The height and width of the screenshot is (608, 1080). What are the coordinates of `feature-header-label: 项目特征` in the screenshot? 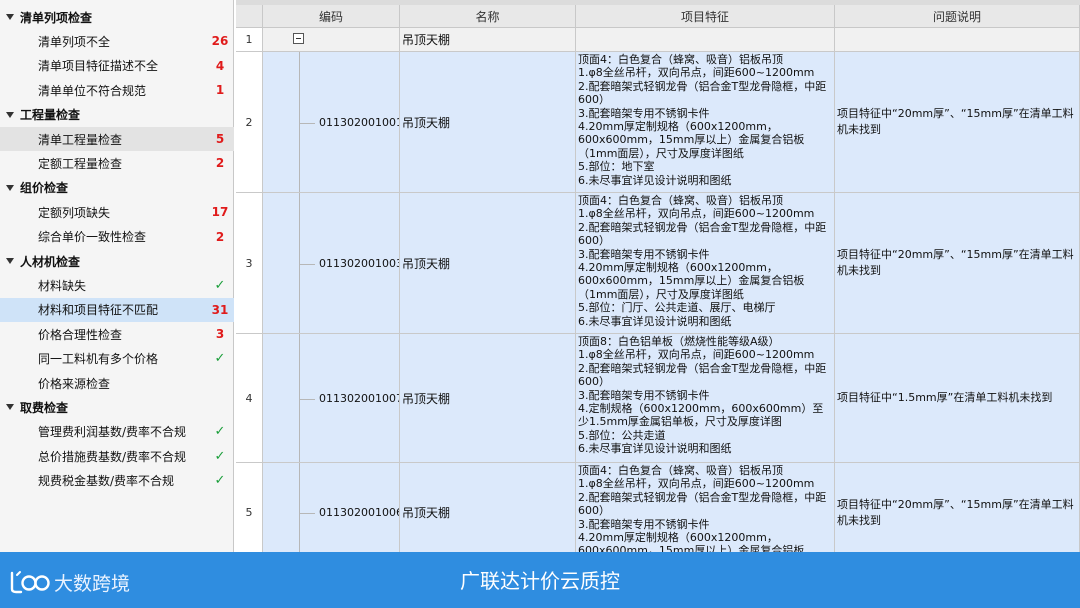 It's located at (704, 16).